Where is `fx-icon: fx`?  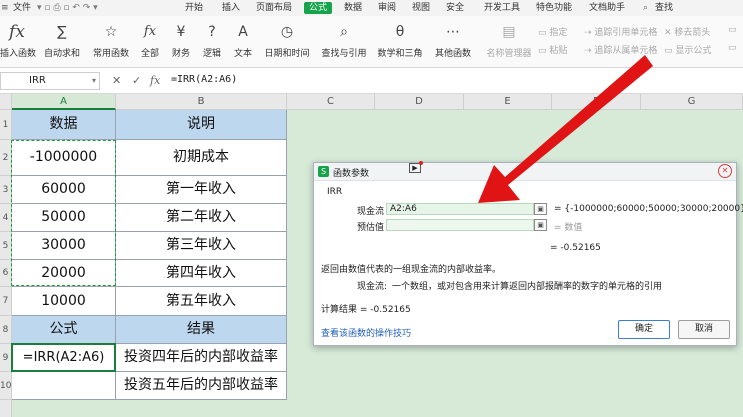
fx-icon: fx is located at coordinates (155, 80).